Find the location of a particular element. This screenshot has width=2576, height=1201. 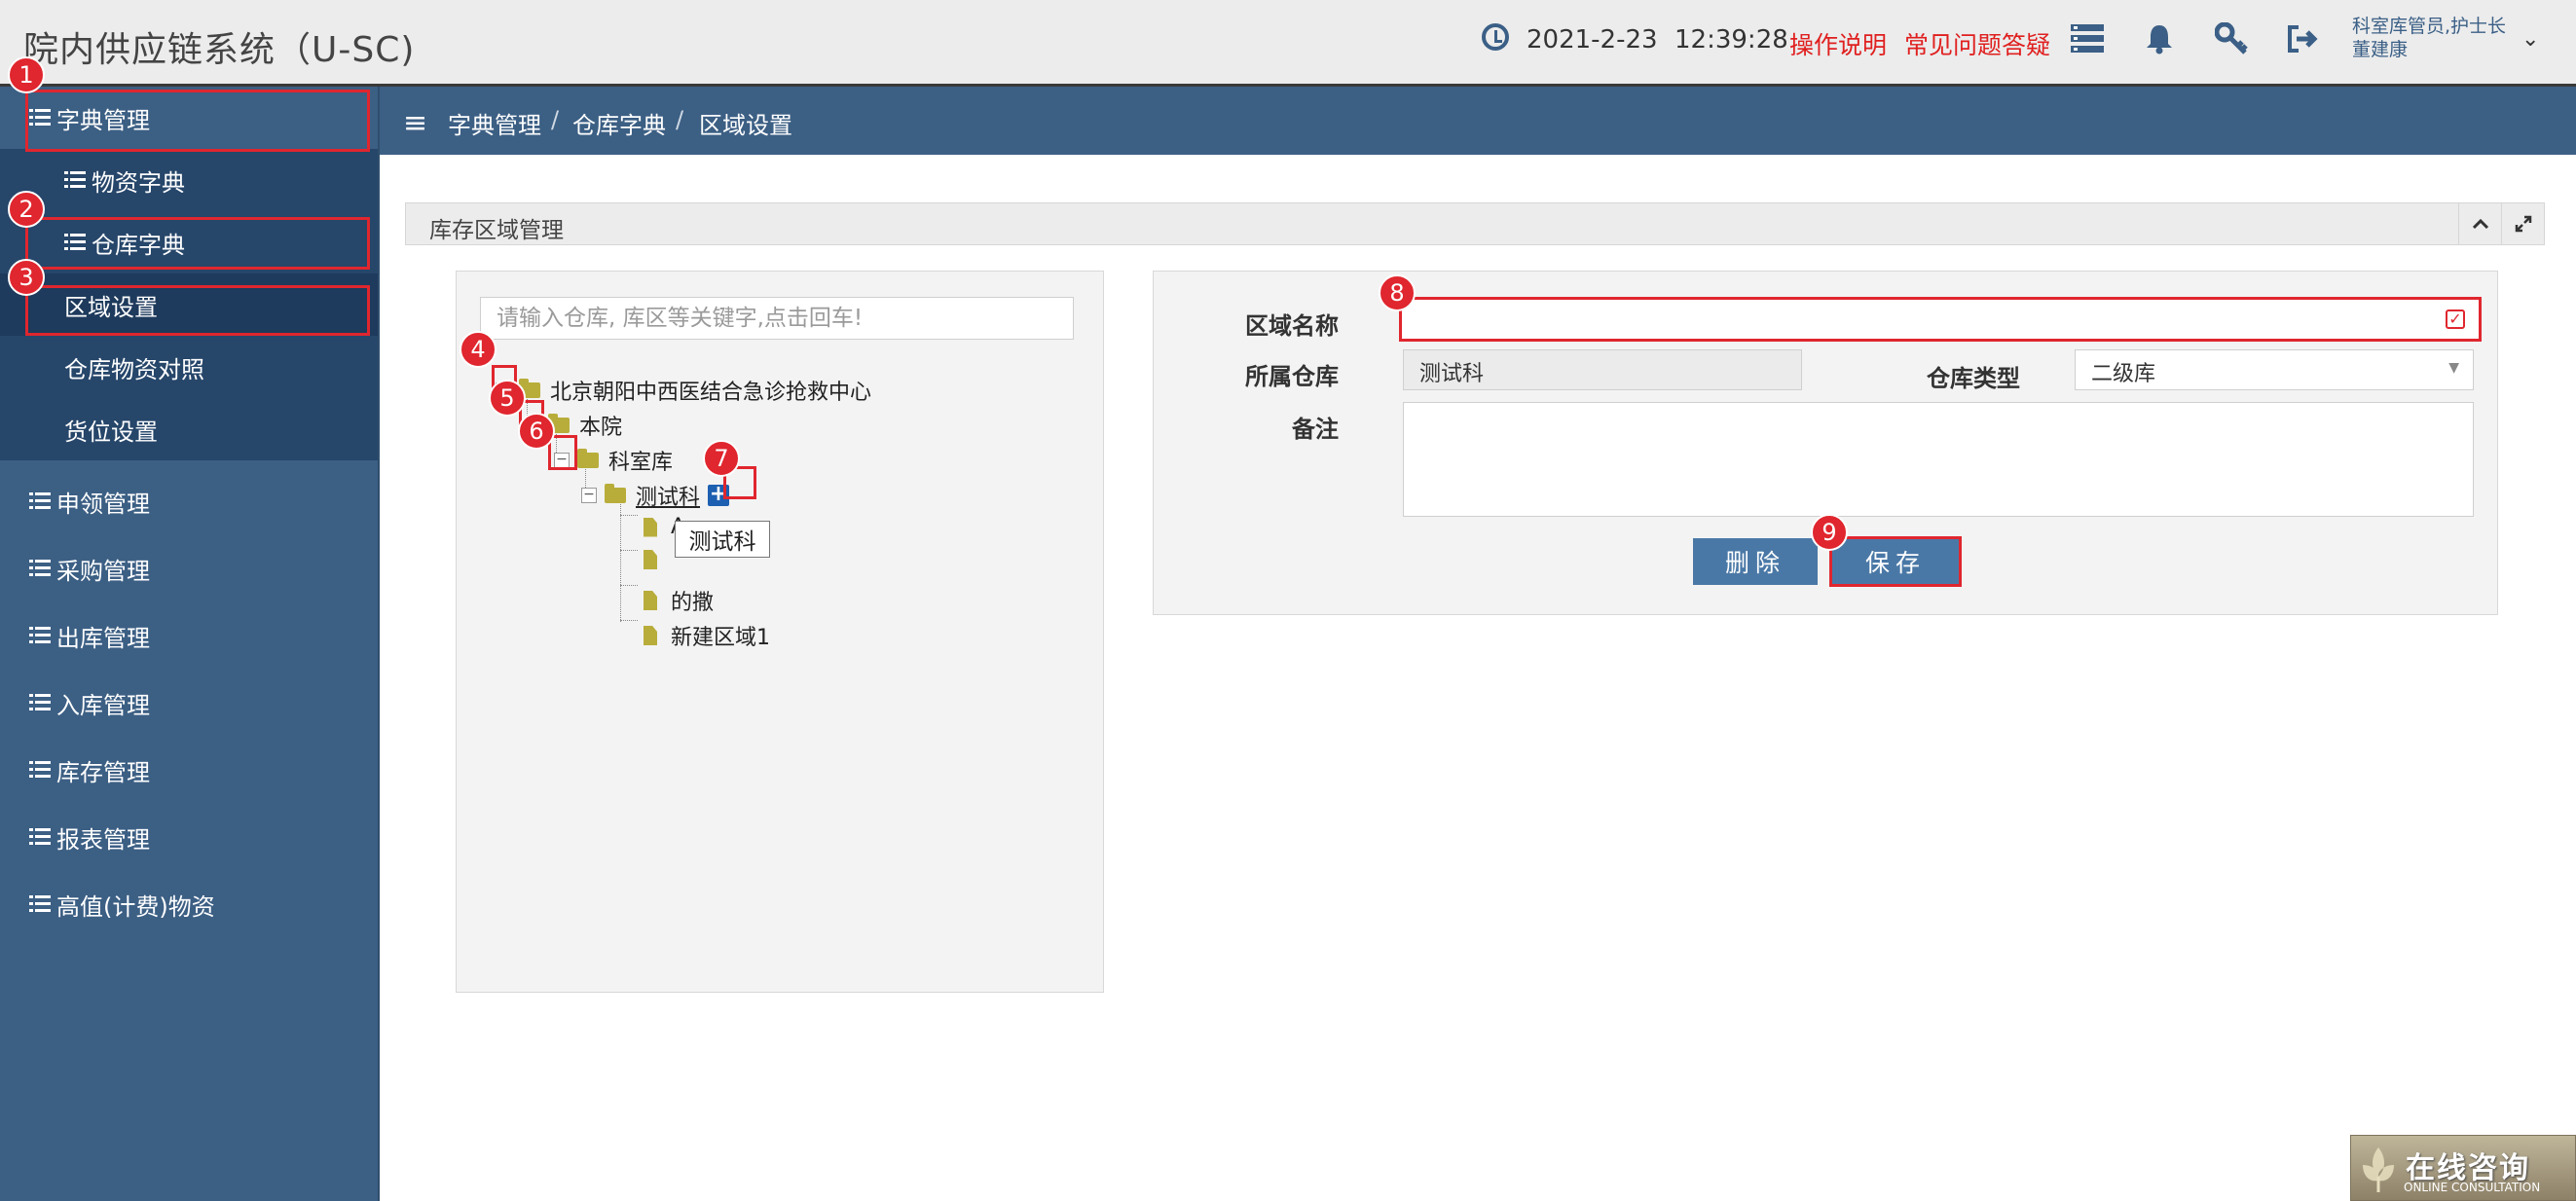

sidebar-item-material-dict: 物资字典 is located at coordinates (189, 180).